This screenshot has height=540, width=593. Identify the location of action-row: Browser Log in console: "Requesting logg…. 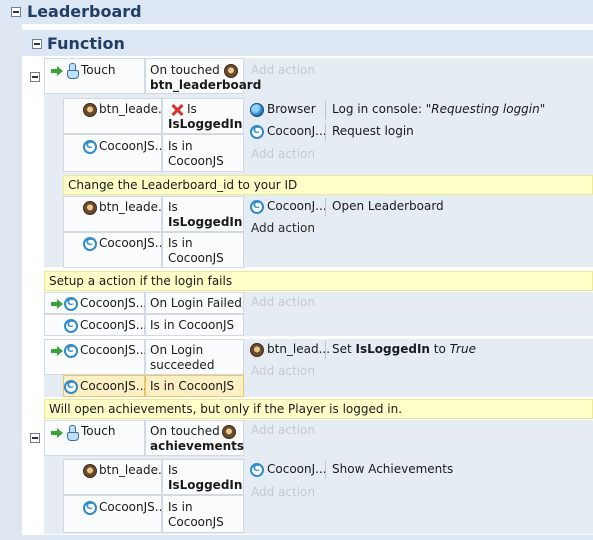
(419, 110).